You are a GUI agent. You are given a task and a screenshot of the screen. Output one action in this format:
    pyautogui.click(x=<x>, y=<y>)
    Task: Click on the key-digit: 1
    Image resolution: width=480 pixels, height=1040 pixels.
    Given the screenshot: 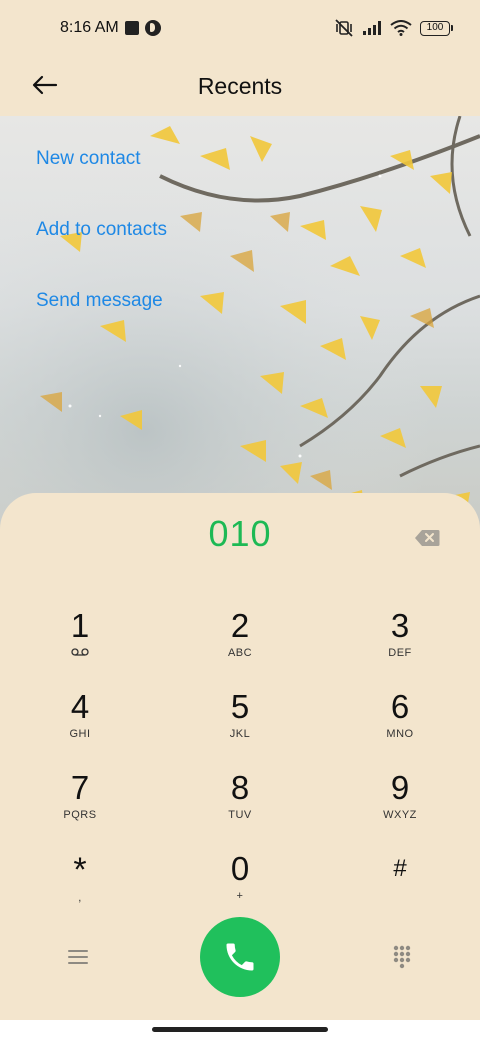 What is the action you would take?
    pyautogui.click(x=80, y=625)
    